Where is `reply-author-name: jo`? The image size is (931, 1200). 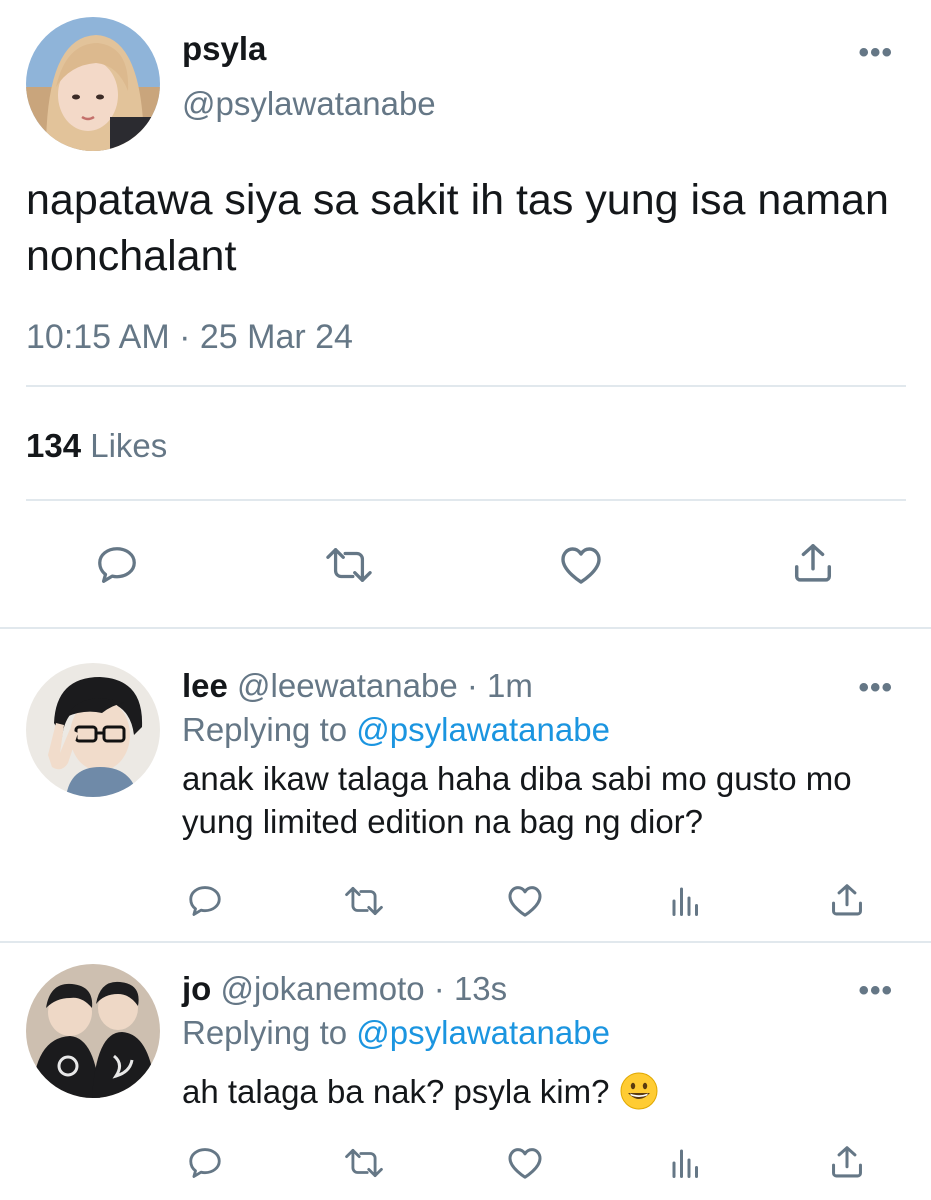 reply-author-name: jo is located at coordinates (196, 988).